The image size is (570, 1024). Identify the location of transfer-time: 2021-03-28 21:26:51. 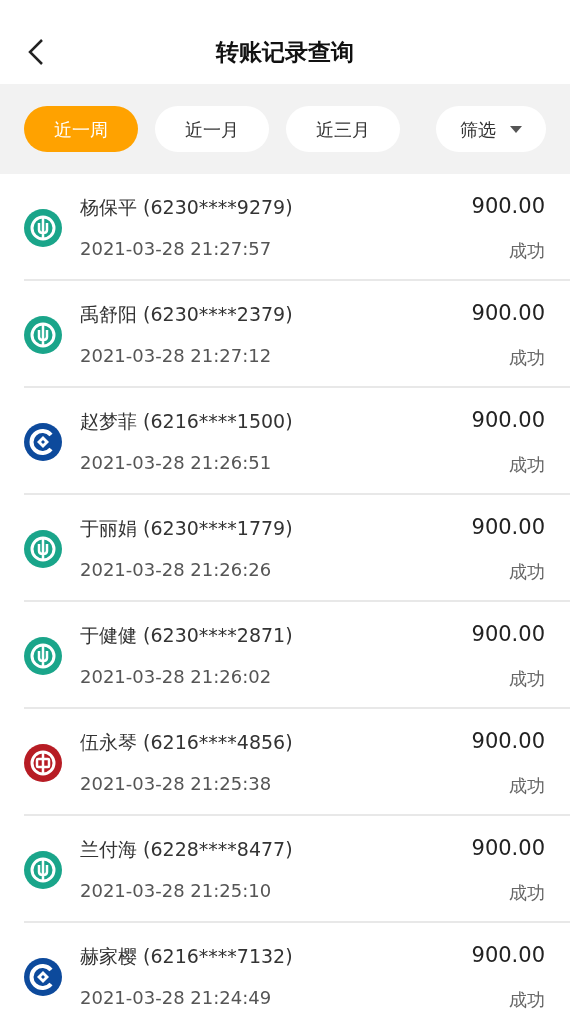
(176, 463).